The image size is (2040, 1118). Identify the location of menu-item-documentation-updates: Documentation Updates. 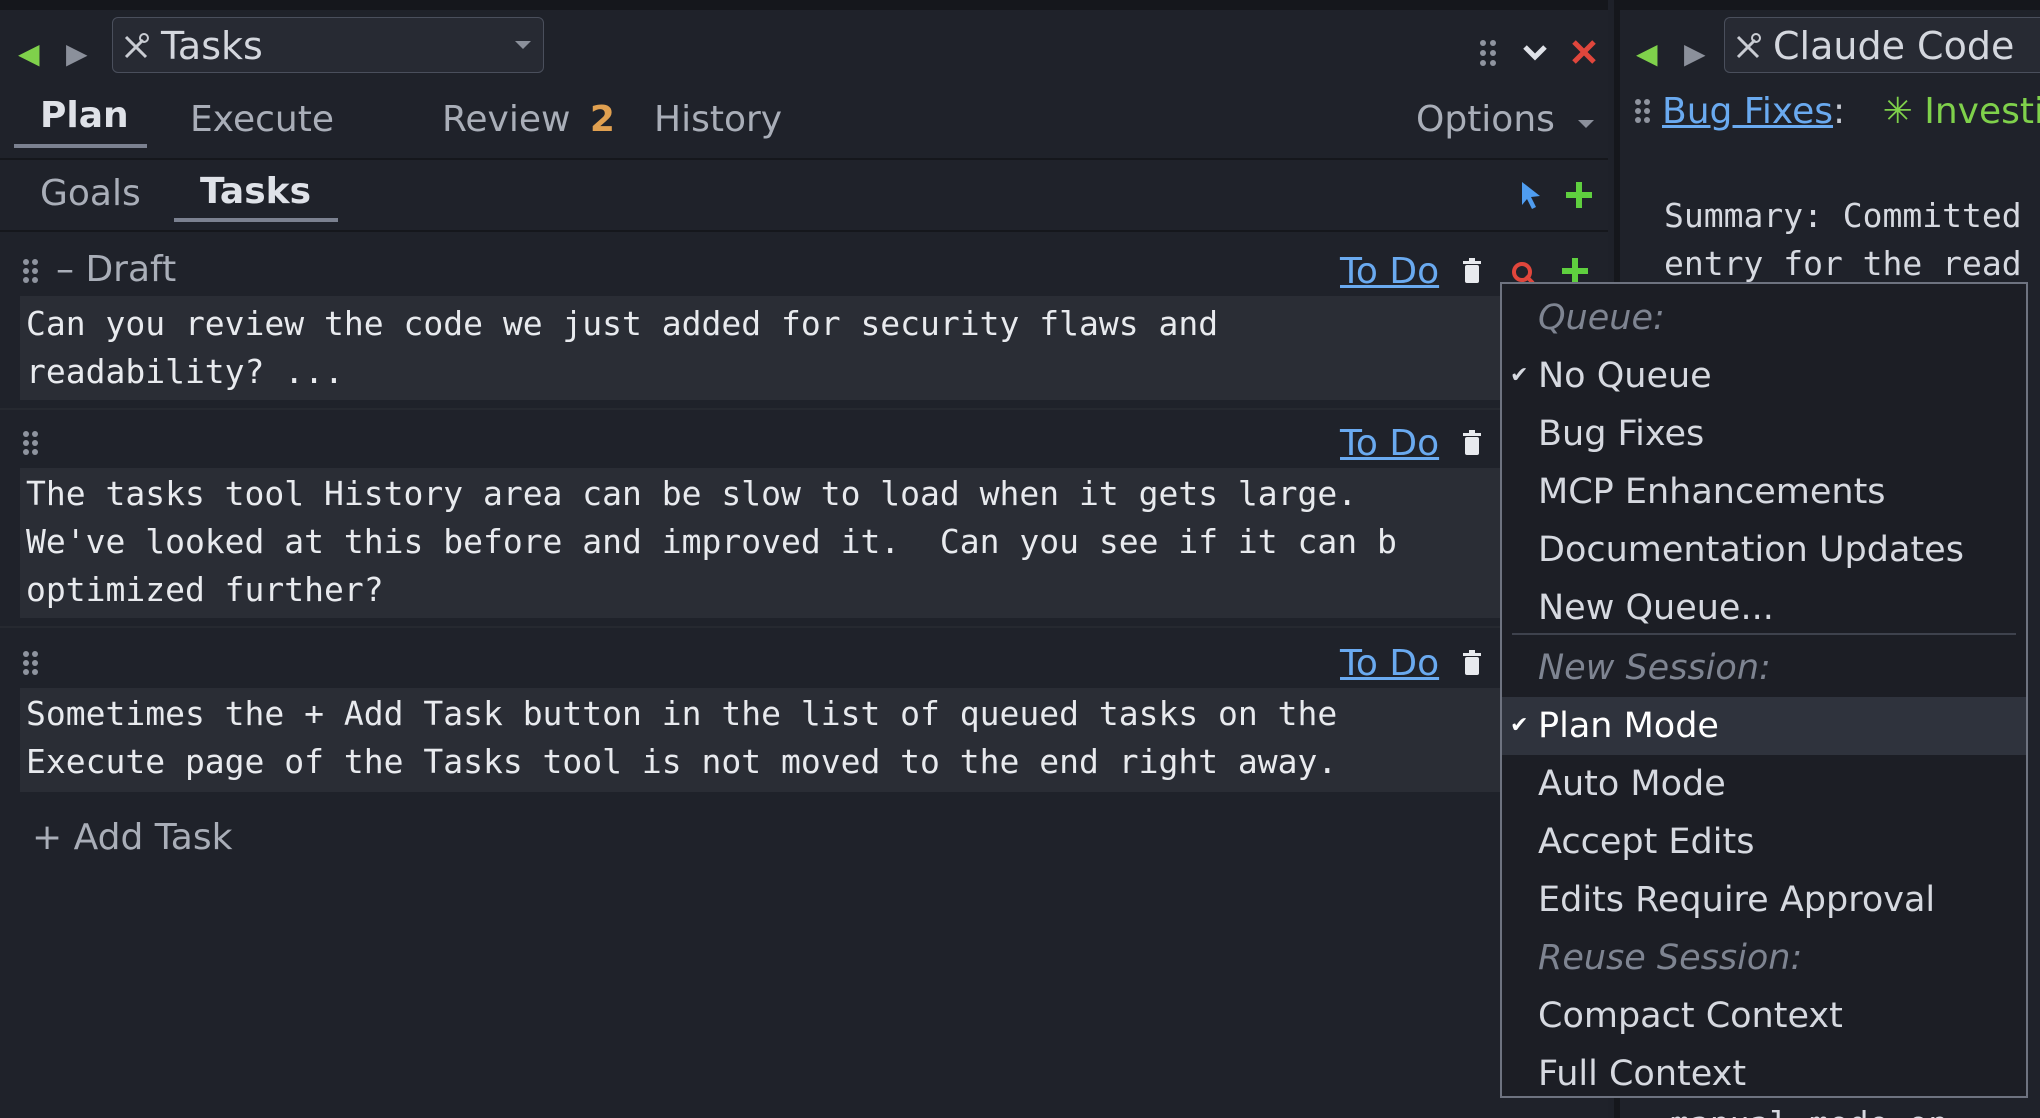
(1764, 550).